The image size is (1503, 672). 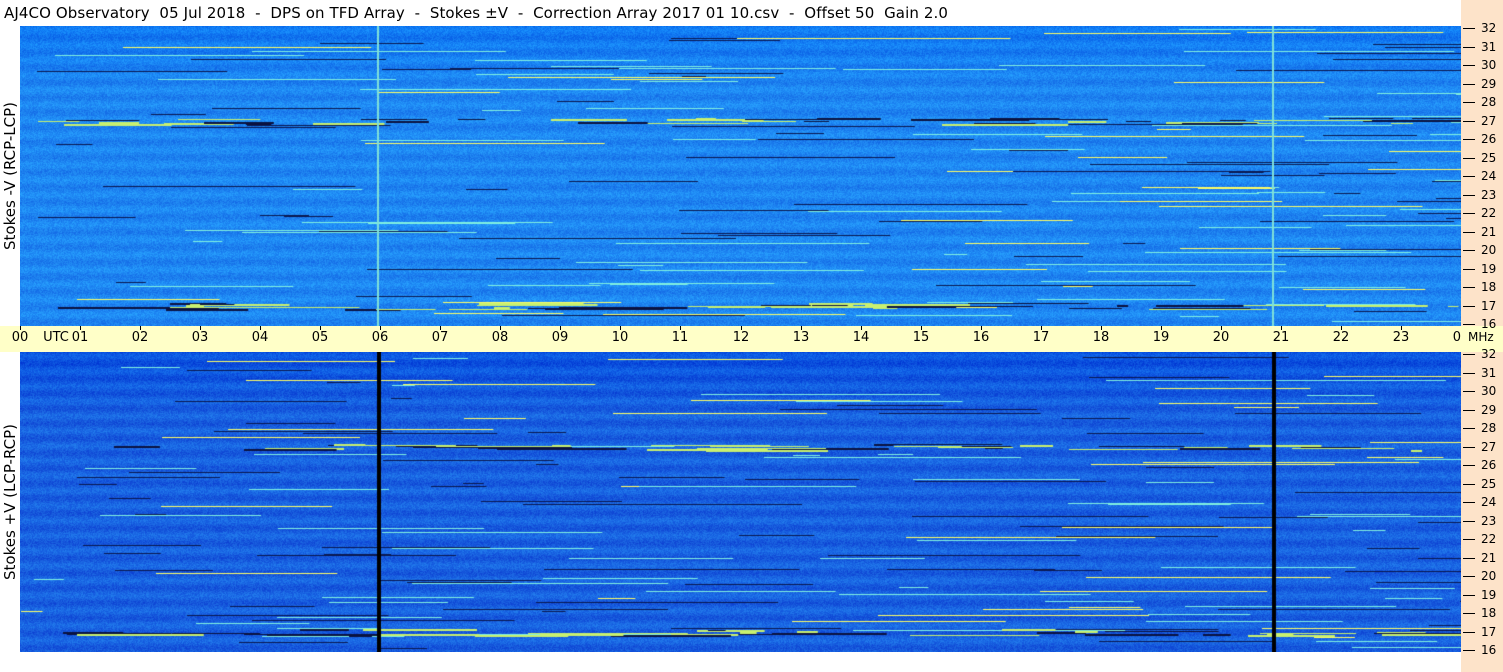 What do you see at coordinates (1401, 337) in the screenshot?
I see `time-tick-label: 23` at bounding box center [1401, 337].